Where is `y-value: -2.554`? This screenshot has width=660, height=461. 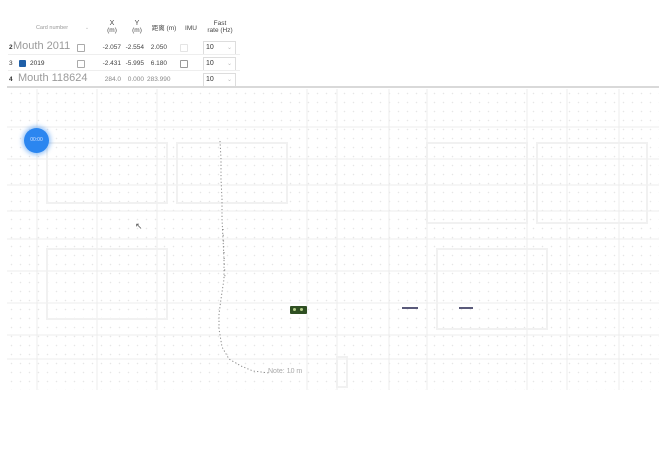 y-value: -2.554 is located at coordinates (134, 47).